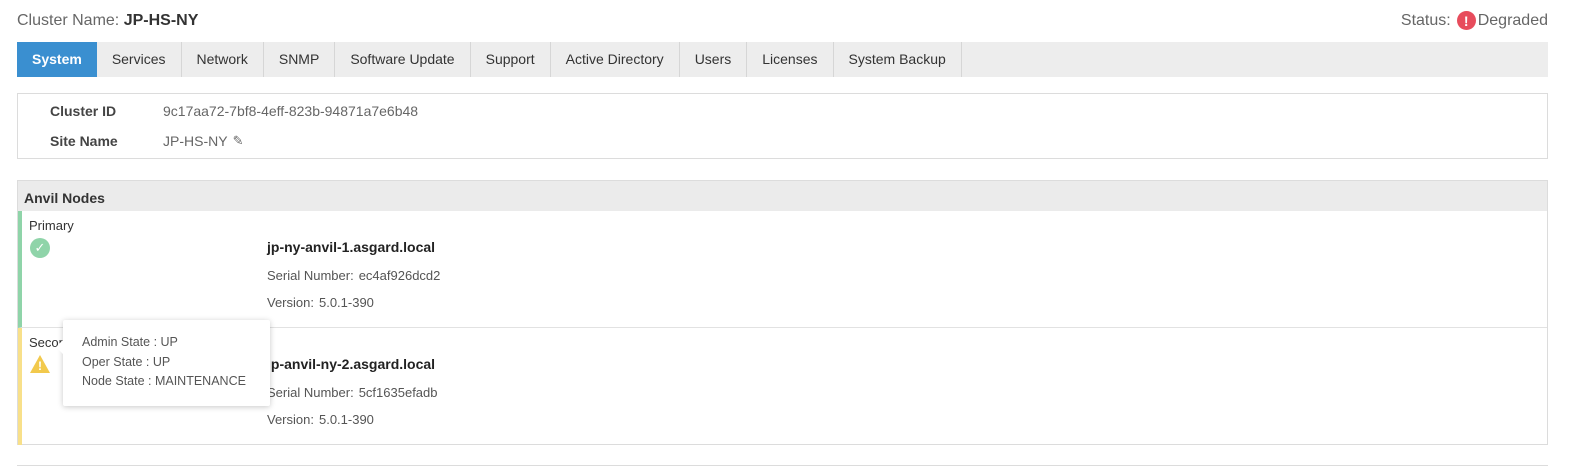 The height and width of the screenshot is (474, 1592). I want to click on cluster-status: Status: ! Degraded, so click(1474, 20).